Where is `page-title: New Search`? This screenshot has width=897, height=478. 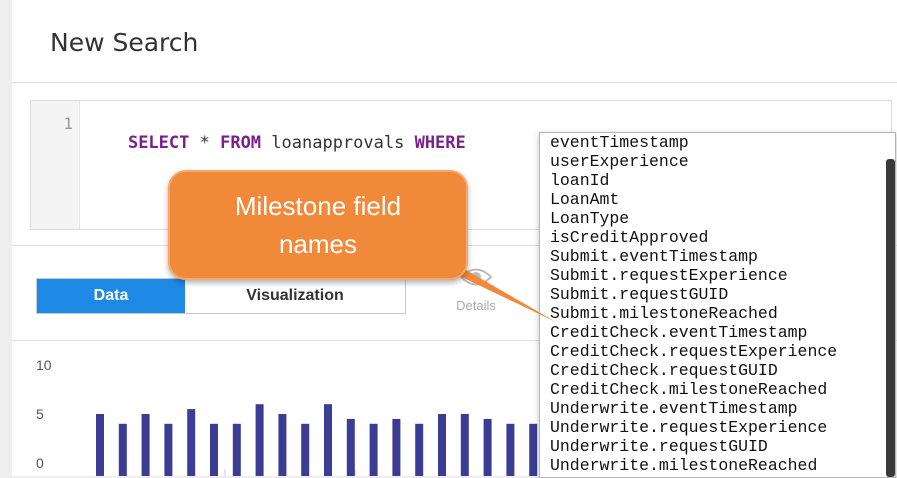
page-title: New Search is located at coordinates (124, 42).